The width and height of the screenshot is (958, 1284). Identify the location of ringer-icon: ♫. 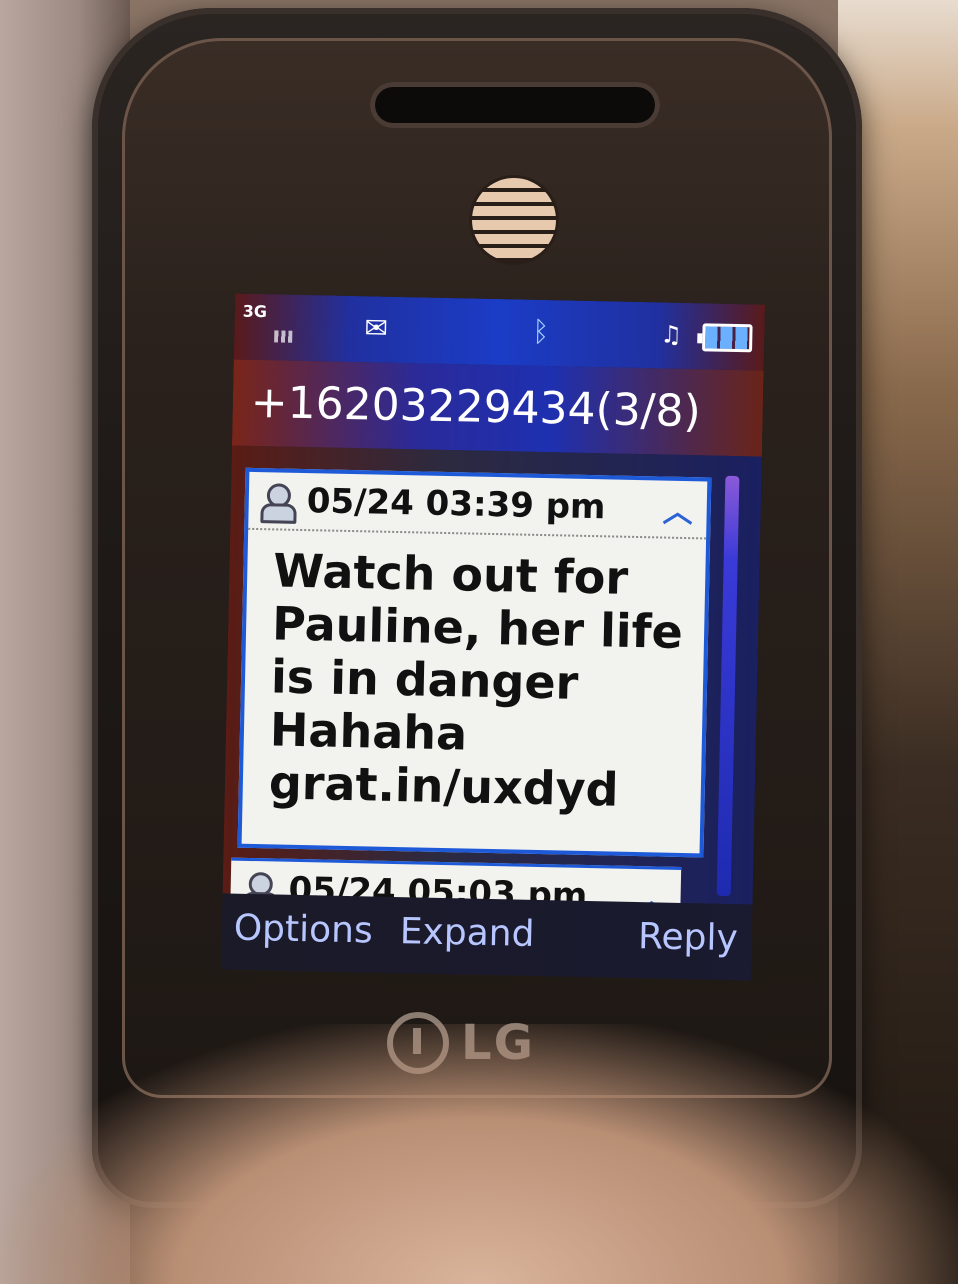
(671, 334).